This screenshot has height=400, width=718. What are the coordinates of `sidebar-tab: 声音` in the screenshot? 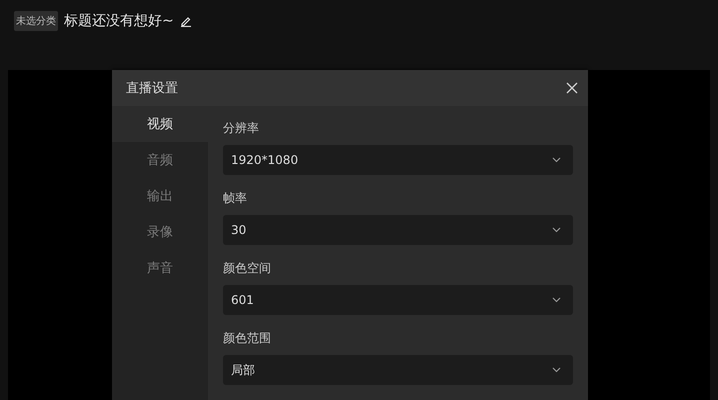 It's located at (160, 268).